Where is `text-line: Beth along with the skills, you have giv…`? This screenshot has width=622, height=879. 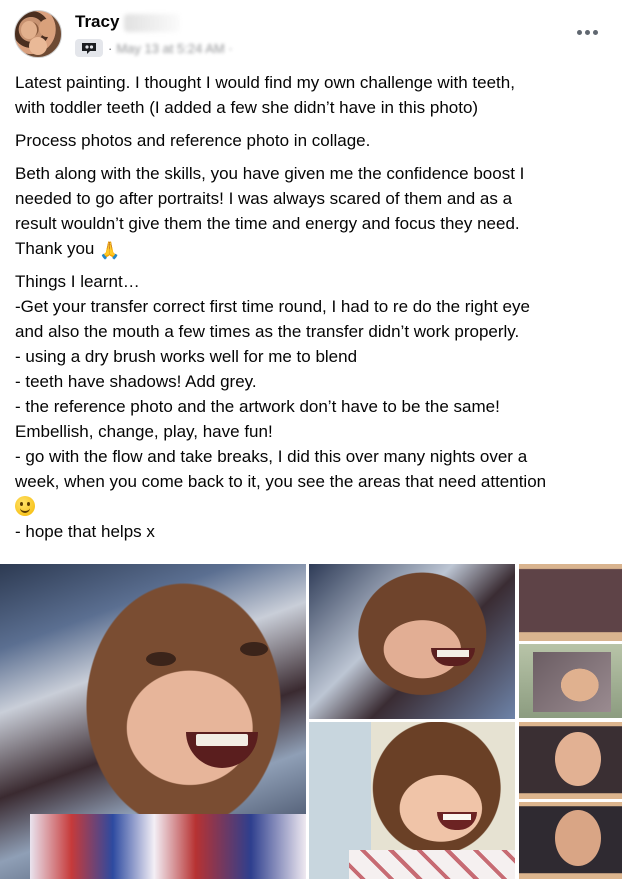 text-line: Beth along with the skills, you have giv… is located at coordinates (270, 173).